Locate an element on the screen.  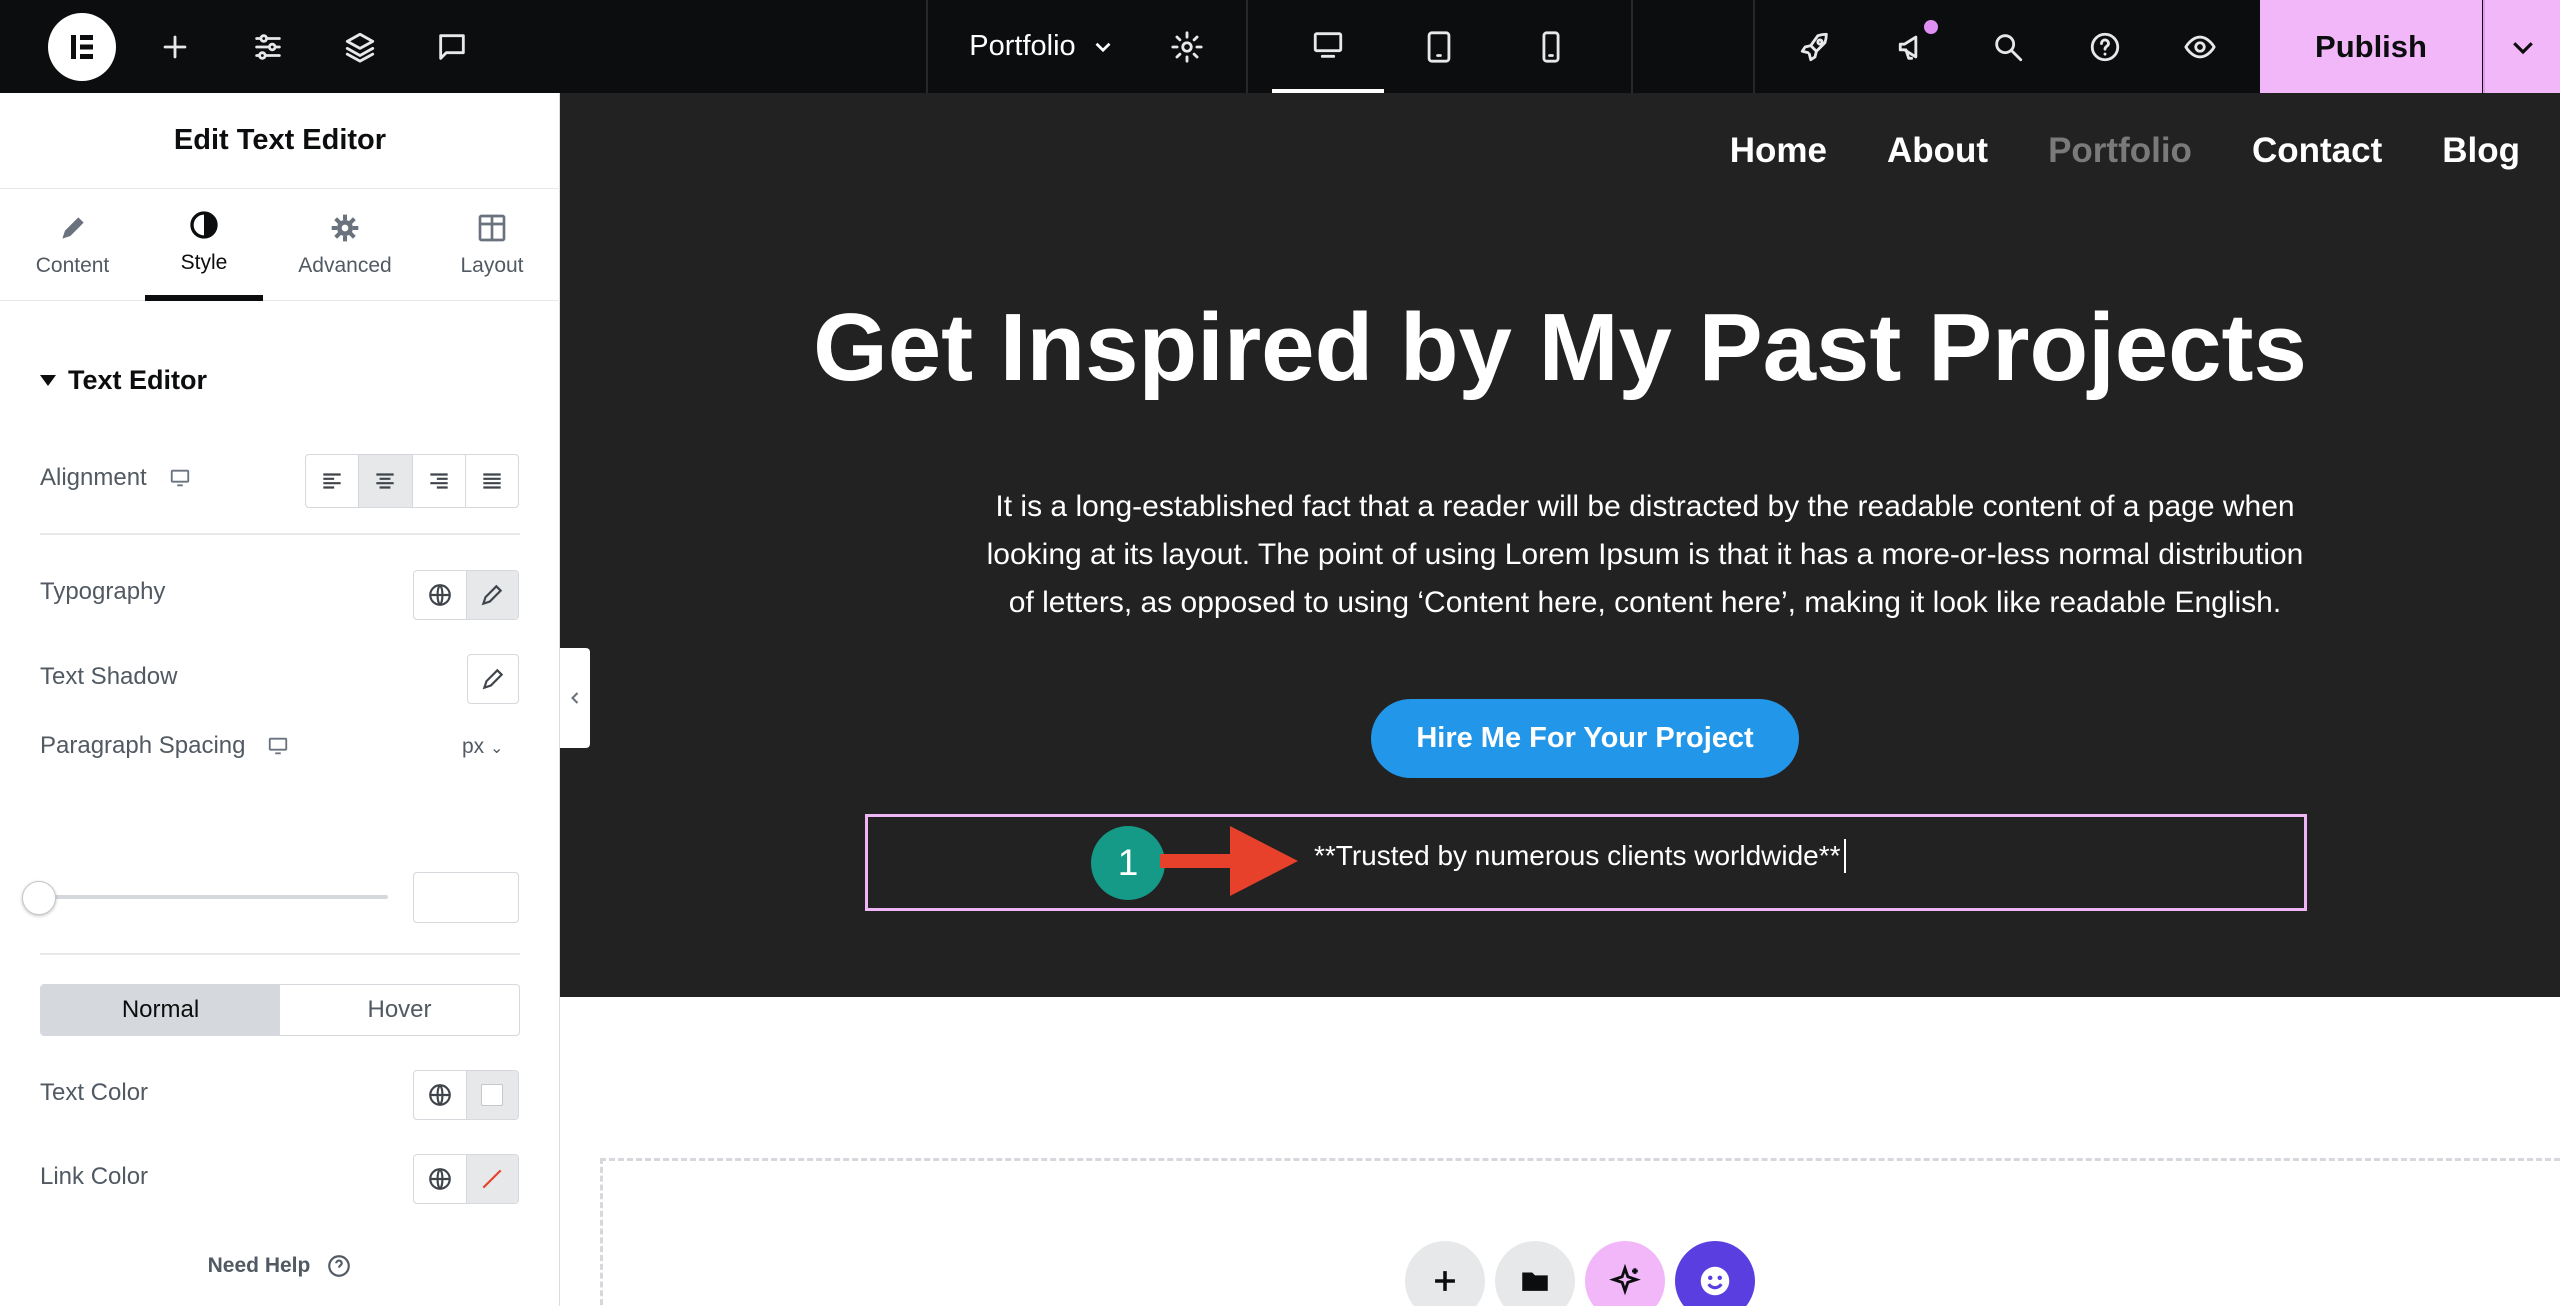
white-swatch is located at coordinates (492, 1095).